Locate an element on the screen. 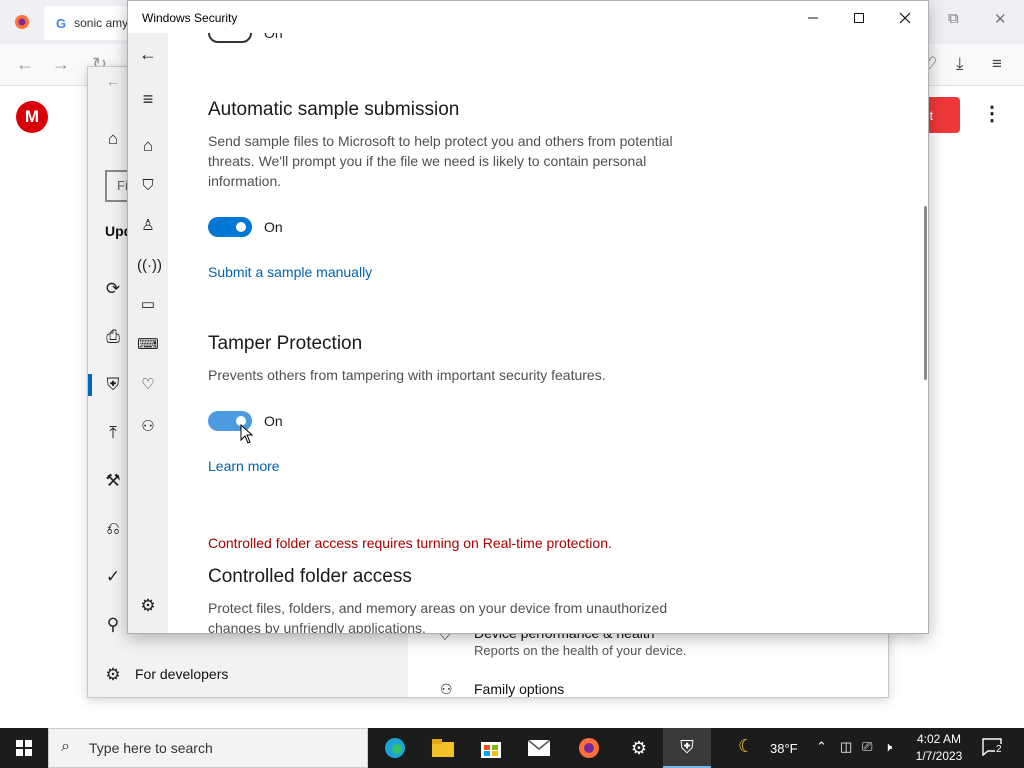 The width and height of the screenshot is (1024, 768). nav-rail: ← ≡ ⌂ ⛉ ♙ ((·)) ▭ ⌨ ♡ ⚇ ⚙ is located at coordinates (148, 333).